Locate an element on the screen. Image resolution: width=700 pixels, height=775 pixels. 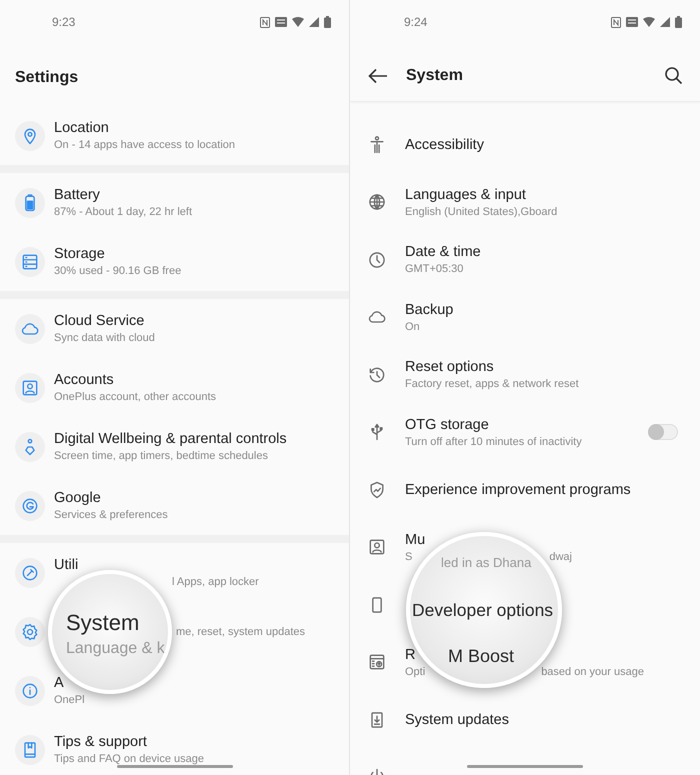
setting-summary: me, reset, system updates is located at coordinates (240, 632).